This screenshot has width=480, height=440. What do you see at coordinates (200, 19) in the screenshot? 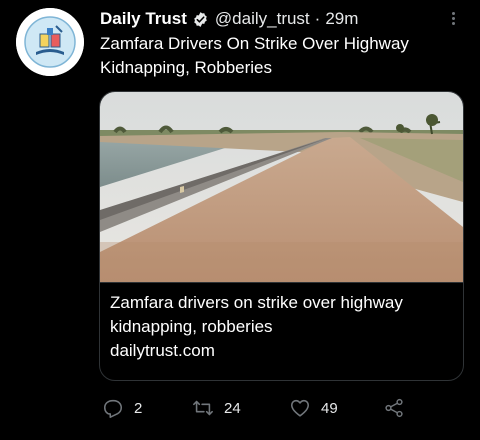
I see `verified-badge-icon` at bounding box center [200, 19].